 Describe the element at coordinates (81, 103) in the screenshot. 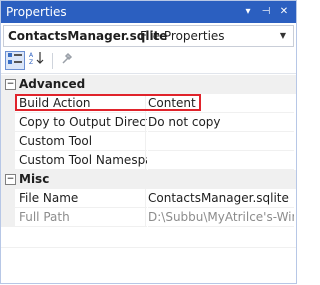

I see `property-name: Build Action` at that location.